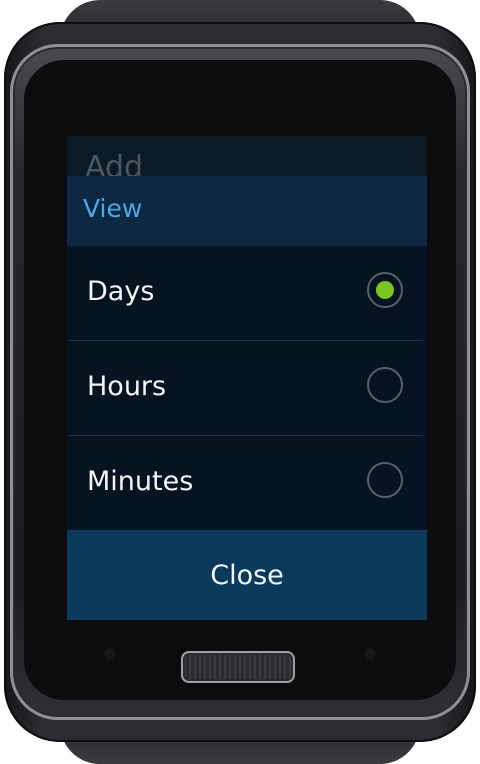 This screenshot has width=480, height=764. I want to click on option-minutes: Minutes, so click(246, 483).